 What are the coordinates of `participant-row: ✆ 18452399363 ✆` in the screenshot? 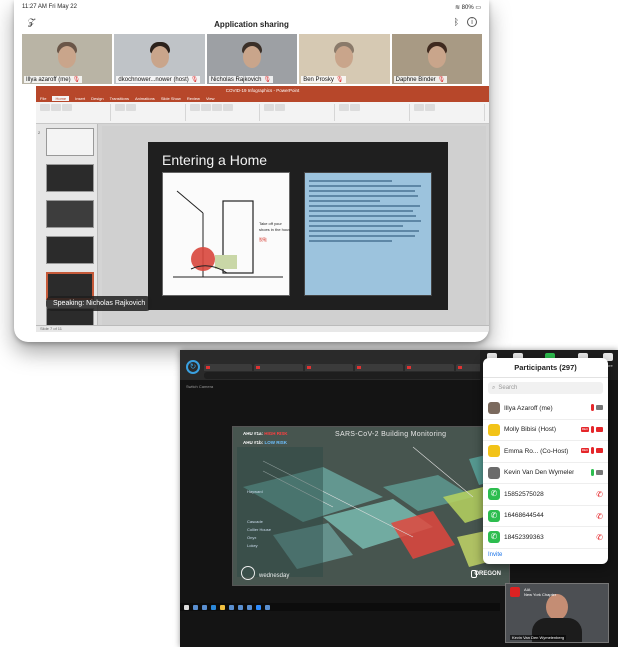 It's located at (545, 538).